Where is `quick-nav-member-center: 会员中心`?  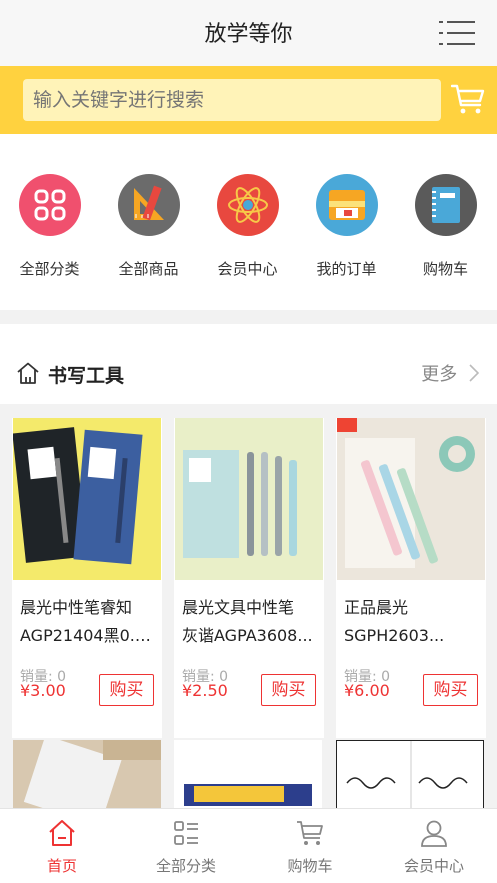 quick-nav-member-center: 会员中心 is located at coordinates (247, 226).